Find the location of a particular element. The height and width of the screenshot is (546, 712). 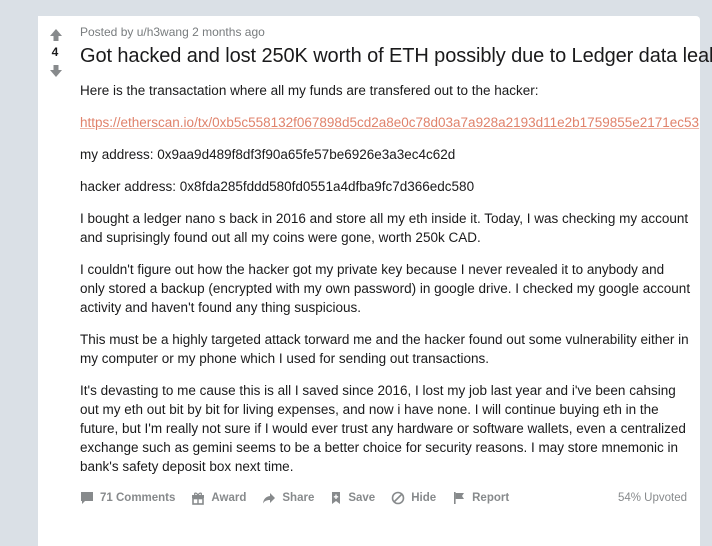

hide-button: Hide is located at coordinates (413, 498).